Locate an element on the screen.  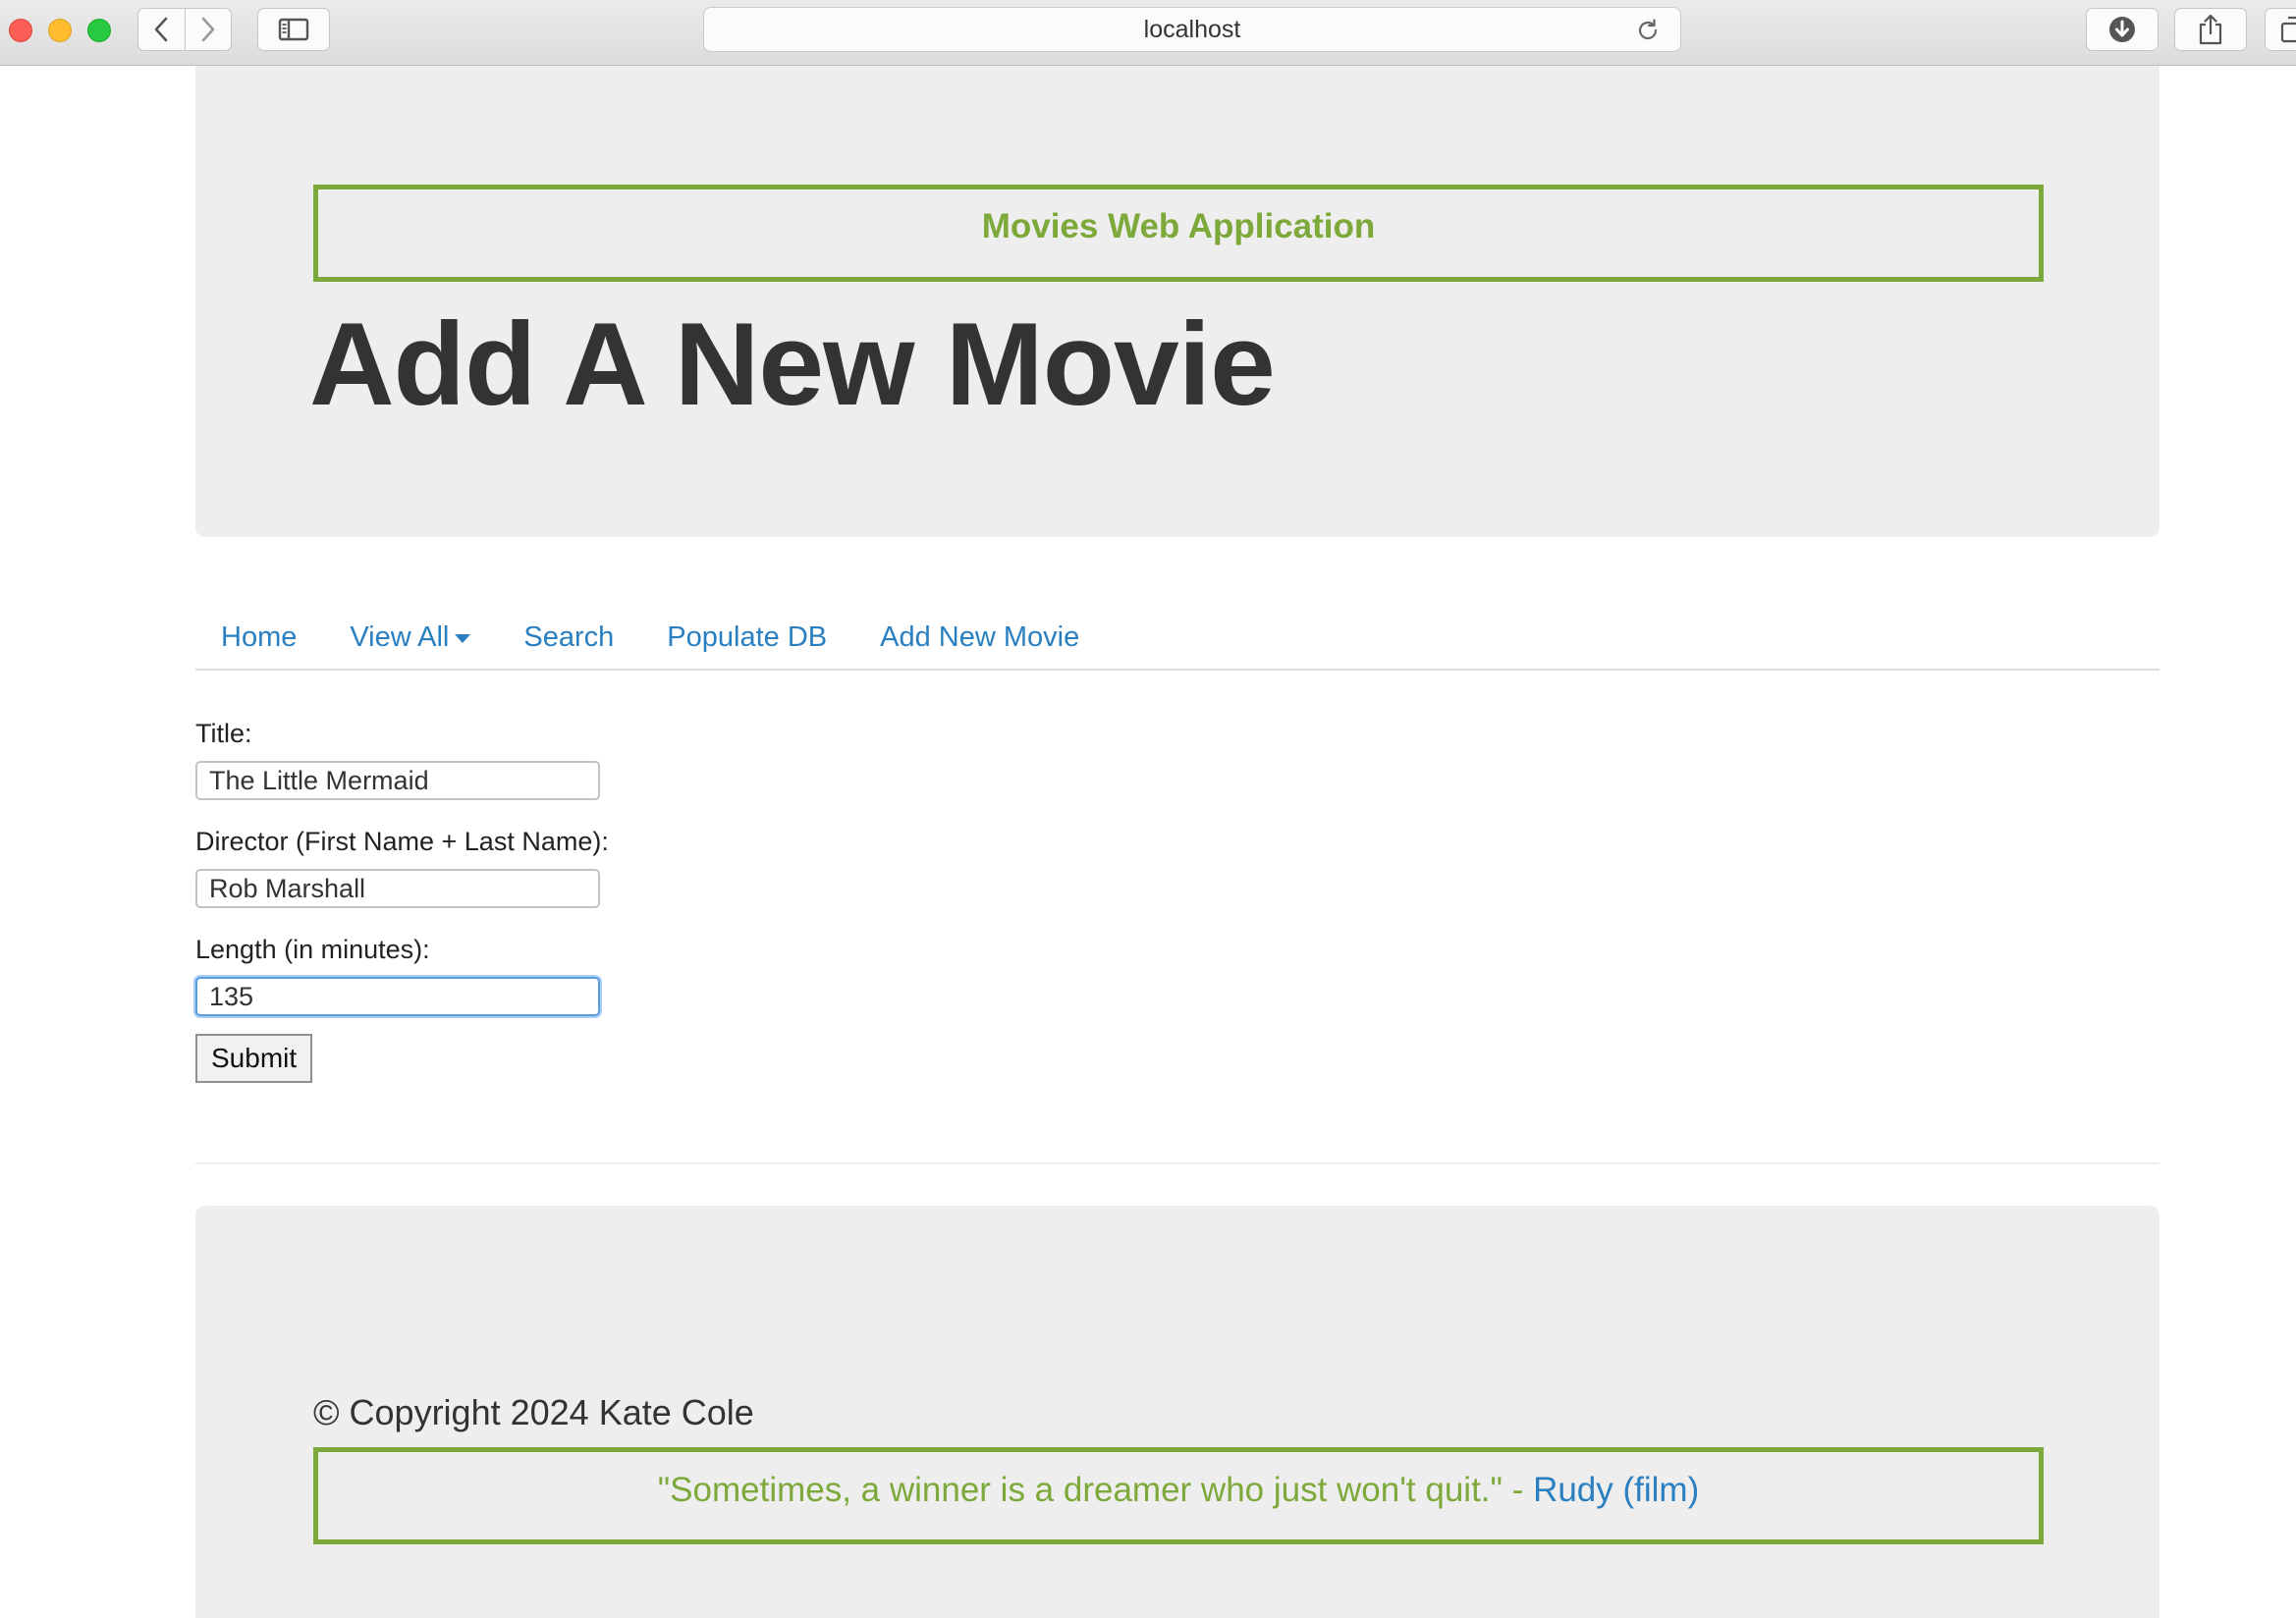
back-button is located at coordinates (162, 29).